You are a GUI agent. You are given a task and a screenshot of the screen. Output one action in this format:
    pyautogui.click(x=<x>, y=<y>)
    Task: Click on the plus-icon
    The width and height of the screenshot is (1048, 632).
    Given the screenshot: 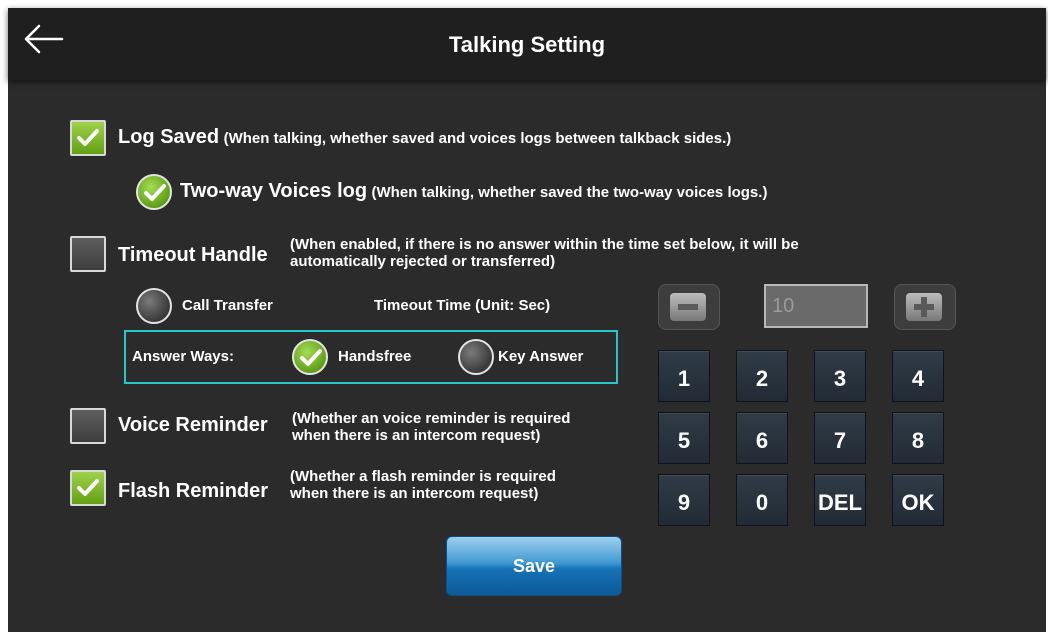 What is the action you would take?
    pyautogui.click(x=924, y=307)
    